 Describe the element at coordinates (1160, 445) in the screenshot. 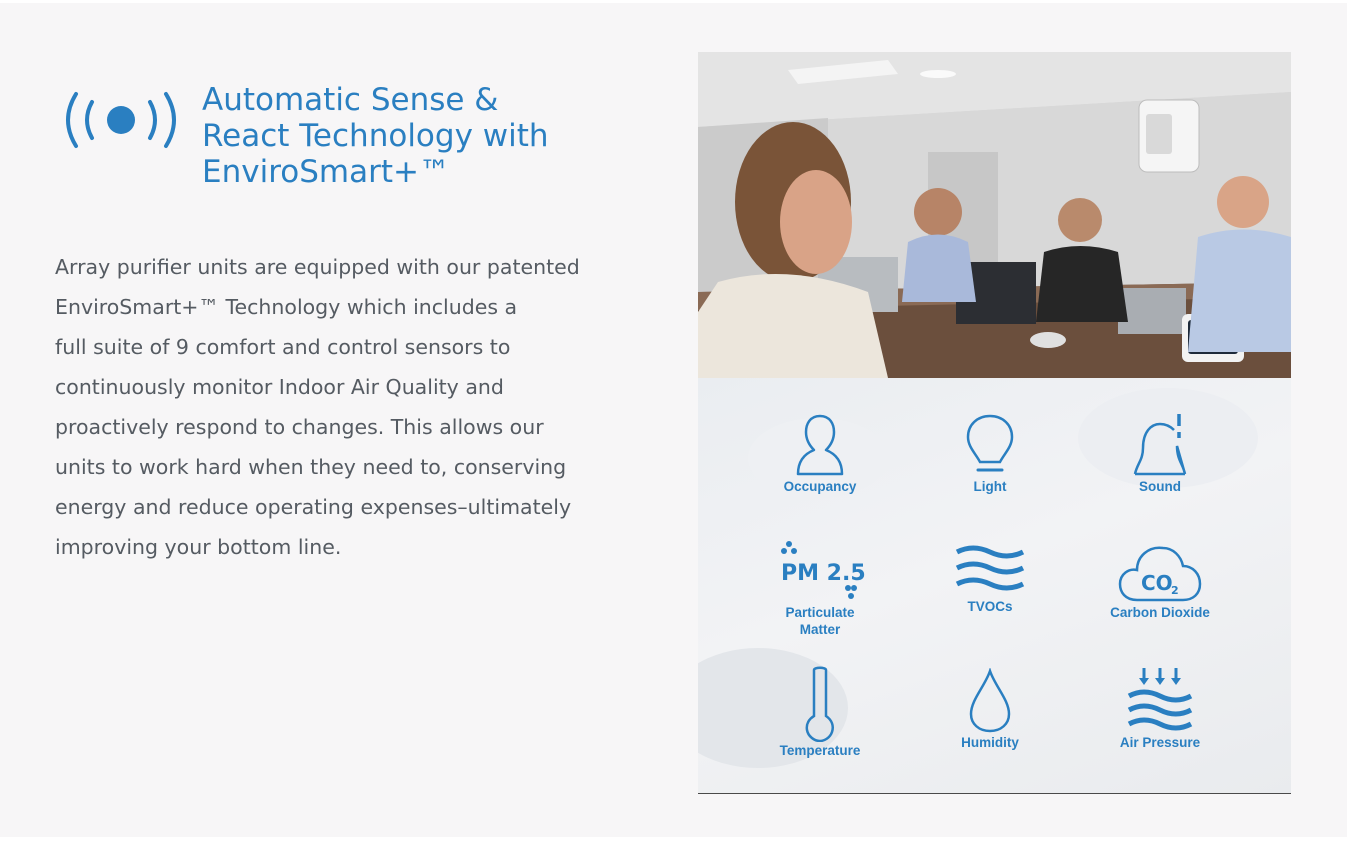

I see `bell-icon` at that location.